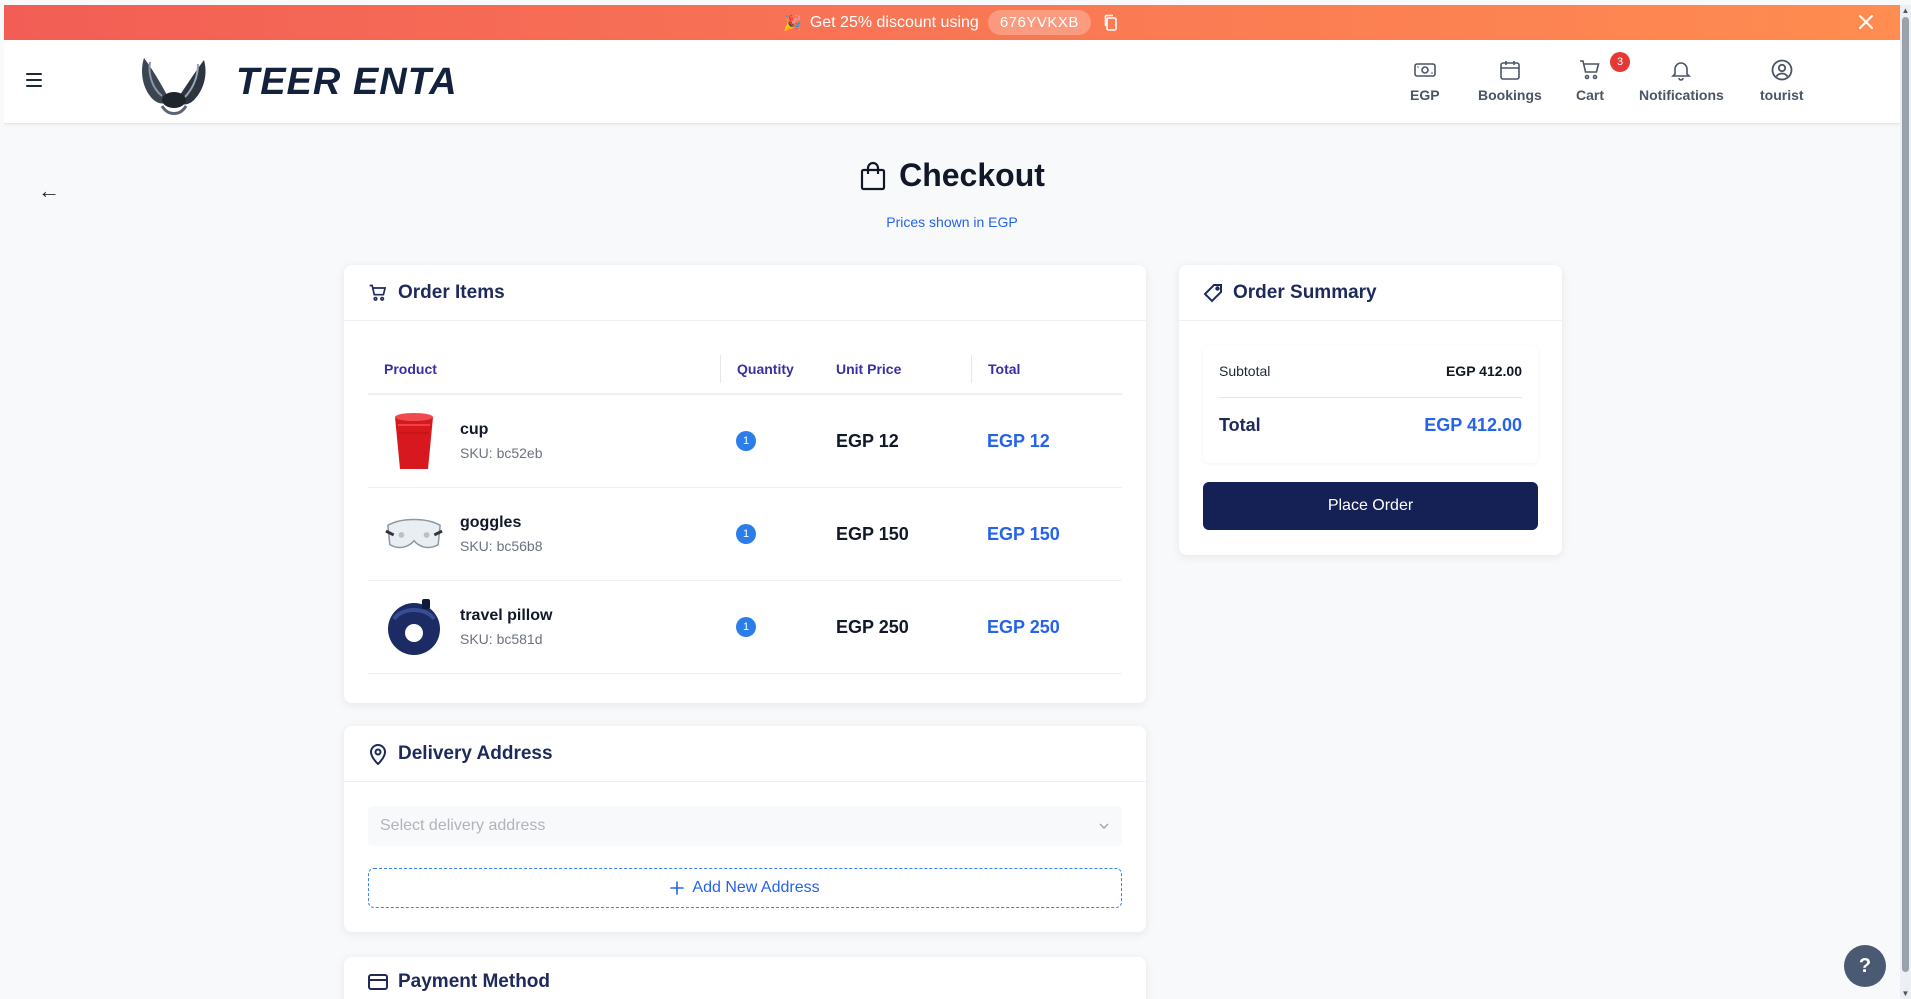  What do you see at coordinates (1112, 23) in the screenshot?
I see `copy-icon` at bounding box center [1112, 23].